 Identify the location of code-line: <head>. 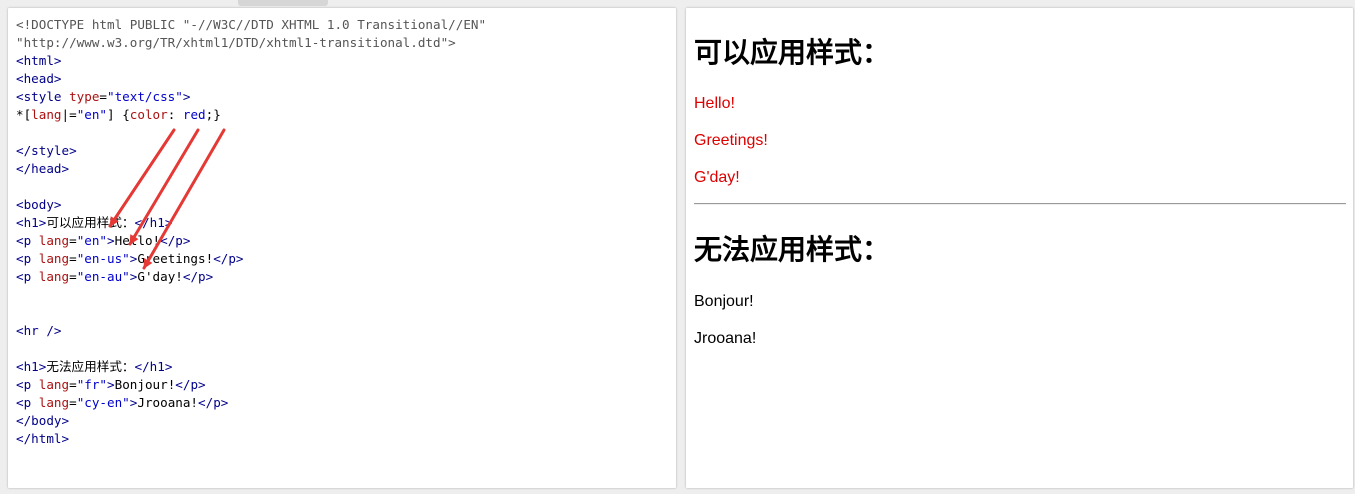
(344, 79).